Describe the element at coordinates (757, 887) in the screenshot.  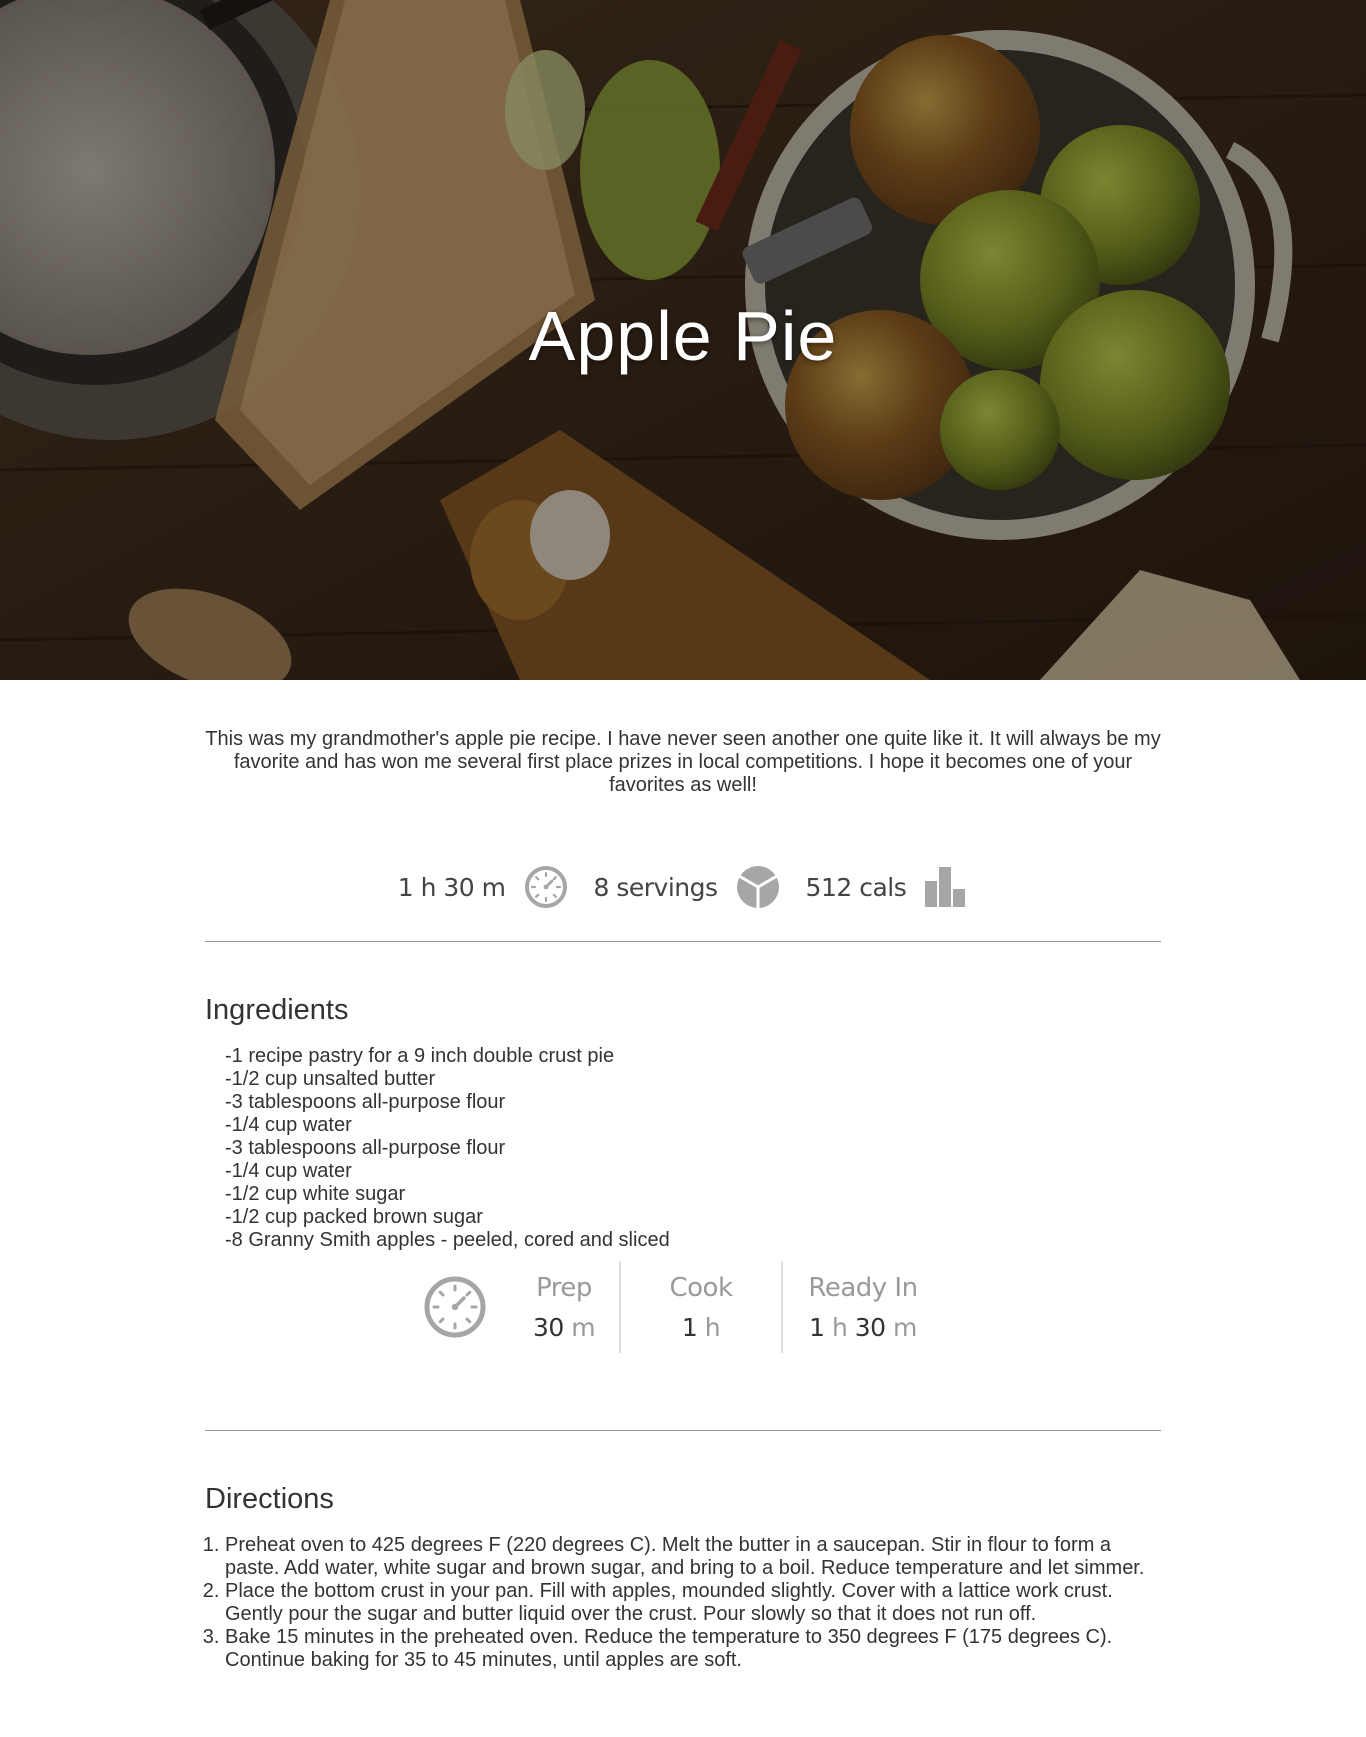
I see `pie-icon` at that location.